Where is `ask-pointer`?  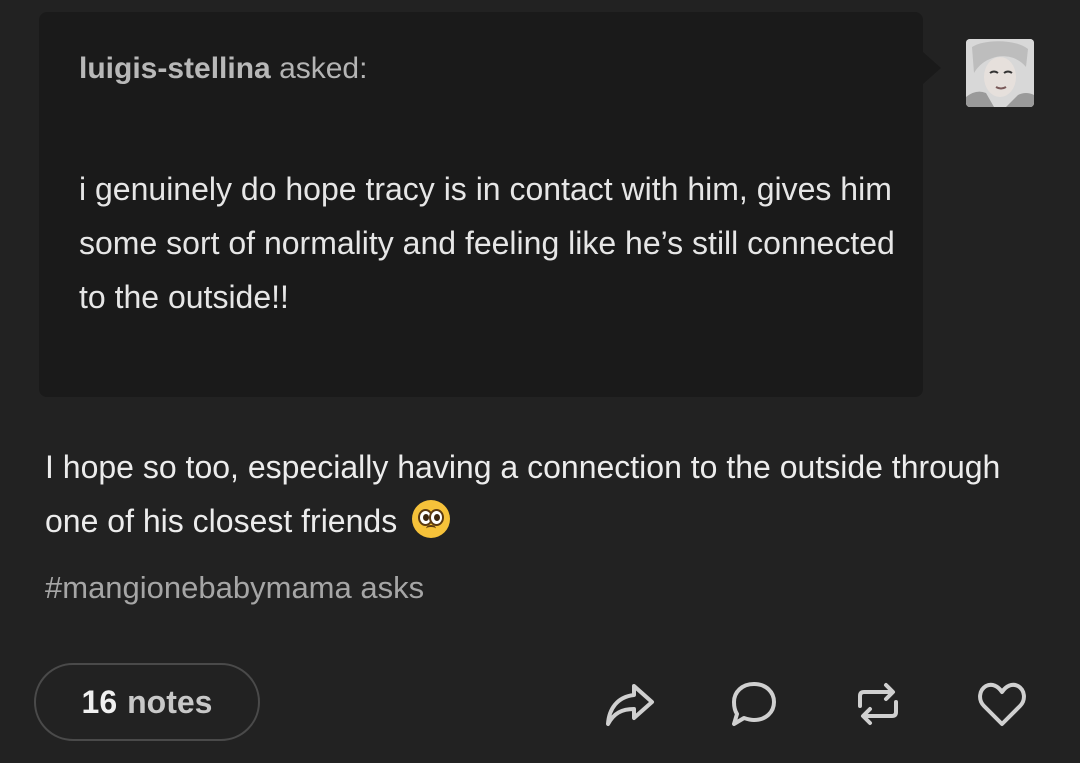 ask-pointer is located at coordinates (932, 68).